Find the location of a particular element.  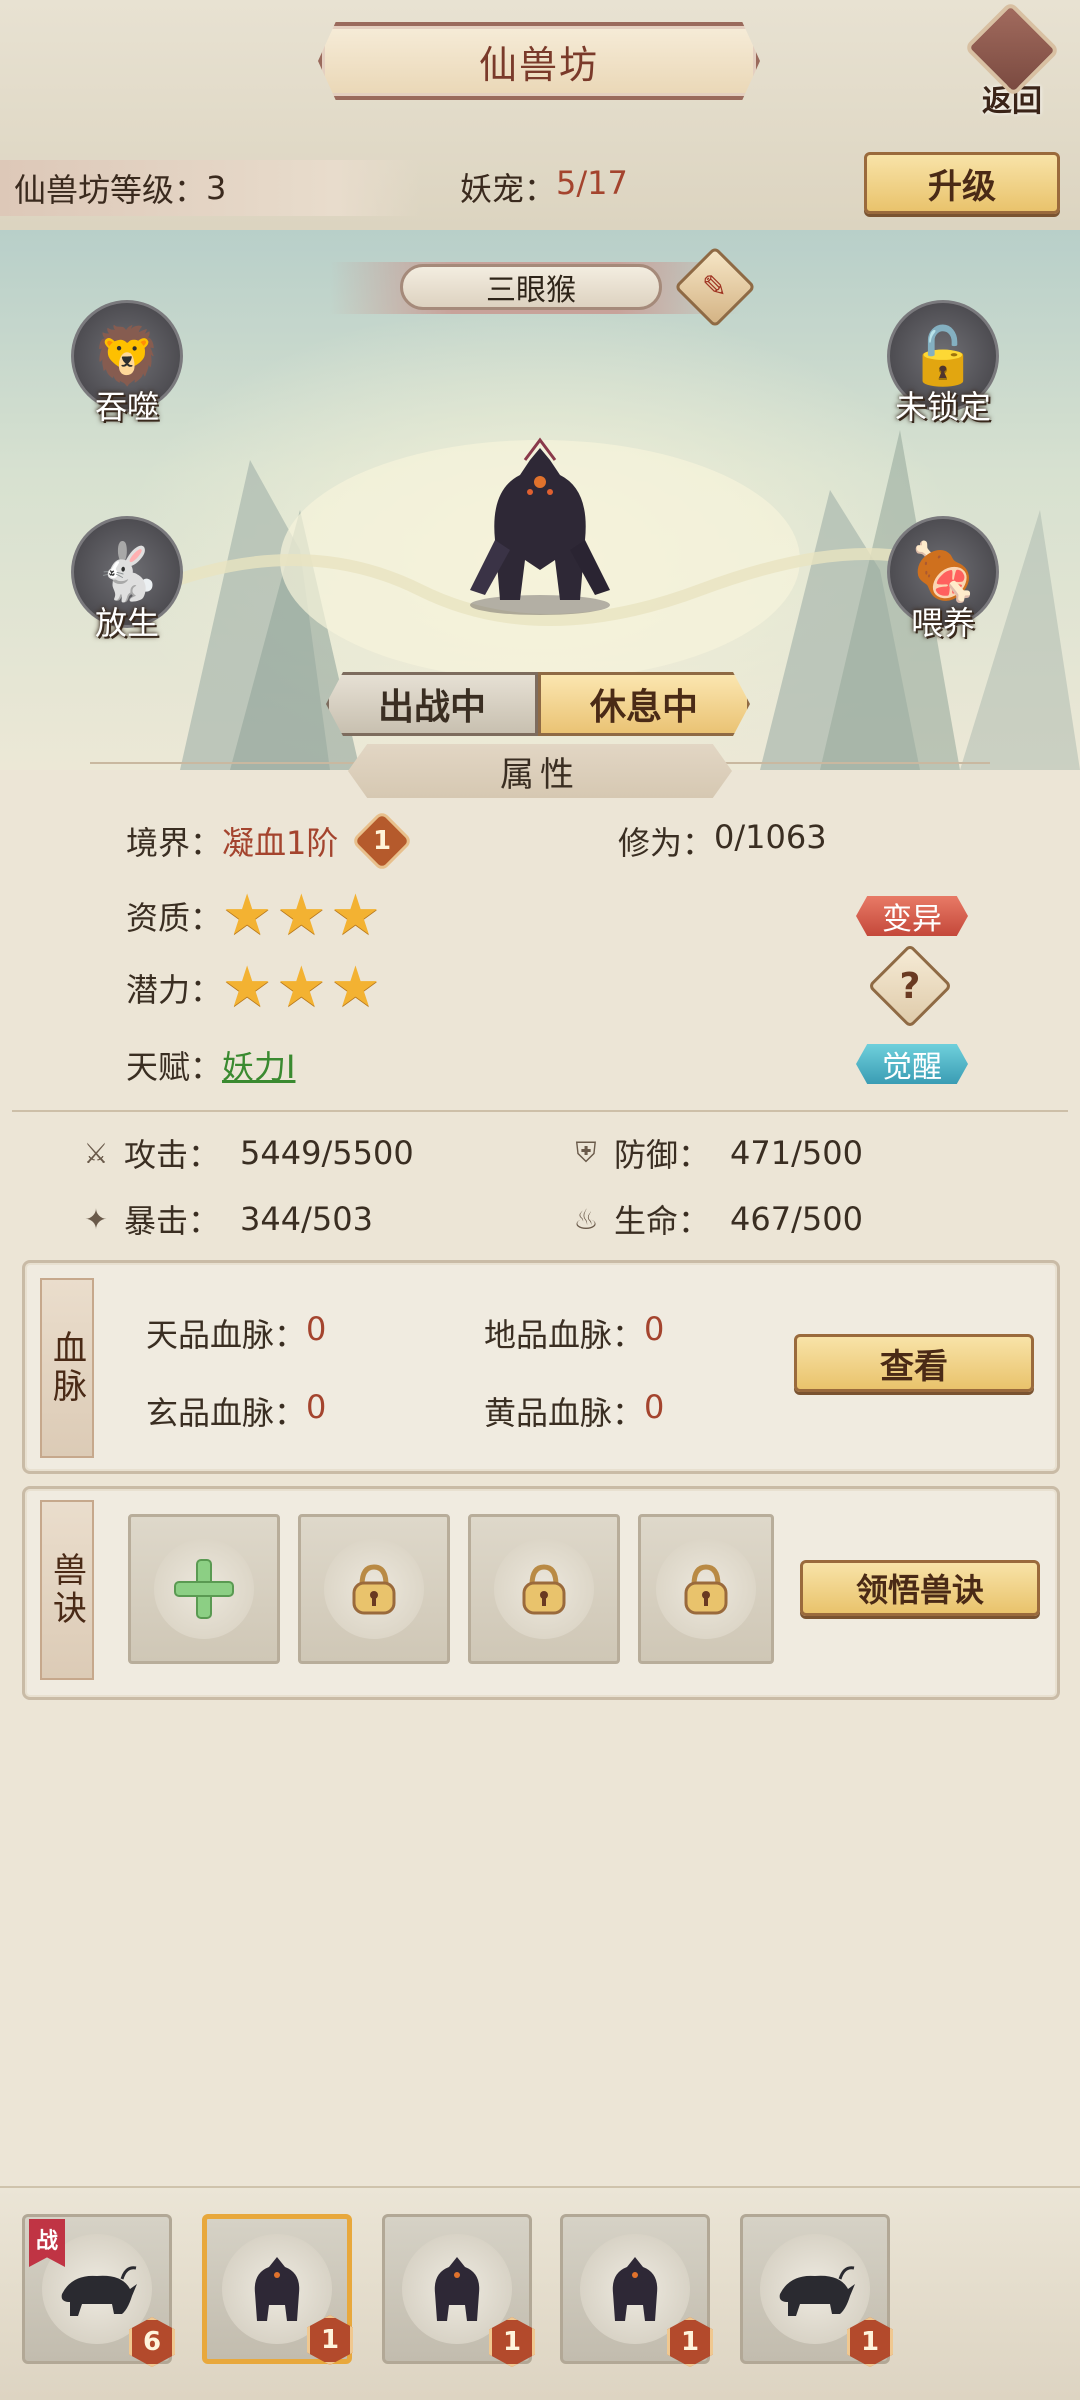

earth-bloodline-label: 地品血脉： is located at coordinates (564, 1335).